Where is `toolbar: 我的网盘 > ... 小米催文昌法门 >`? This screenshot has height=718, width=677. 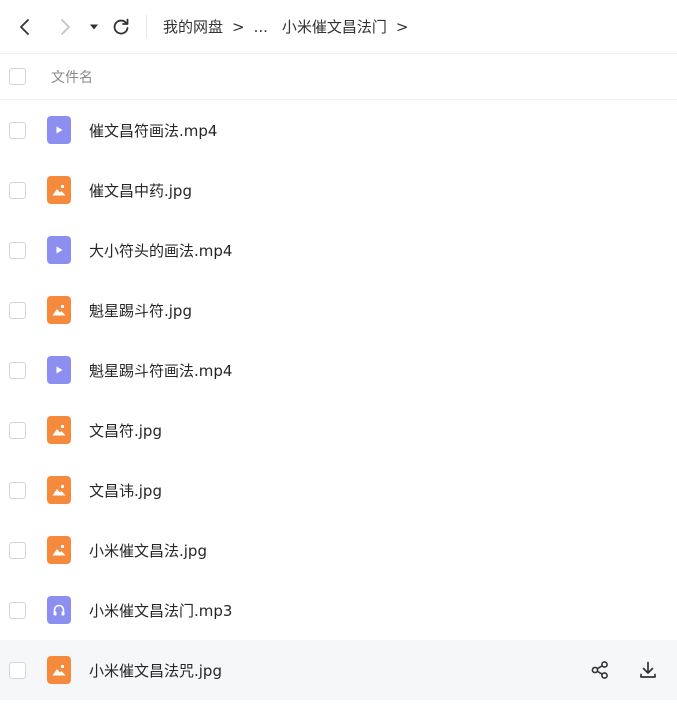
toolbar: 我的网盘 > ... 小米催文昌法门 > is located at coordinates (338, 27).